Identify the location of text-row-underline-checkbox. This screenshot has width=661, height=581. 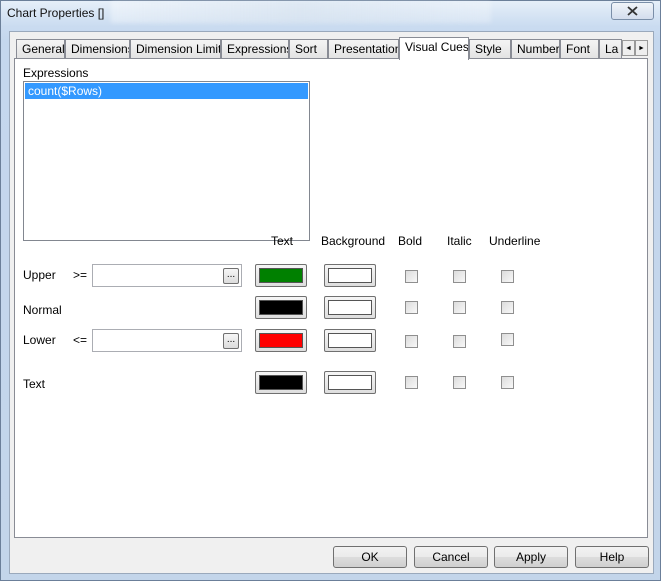
(507, 382).